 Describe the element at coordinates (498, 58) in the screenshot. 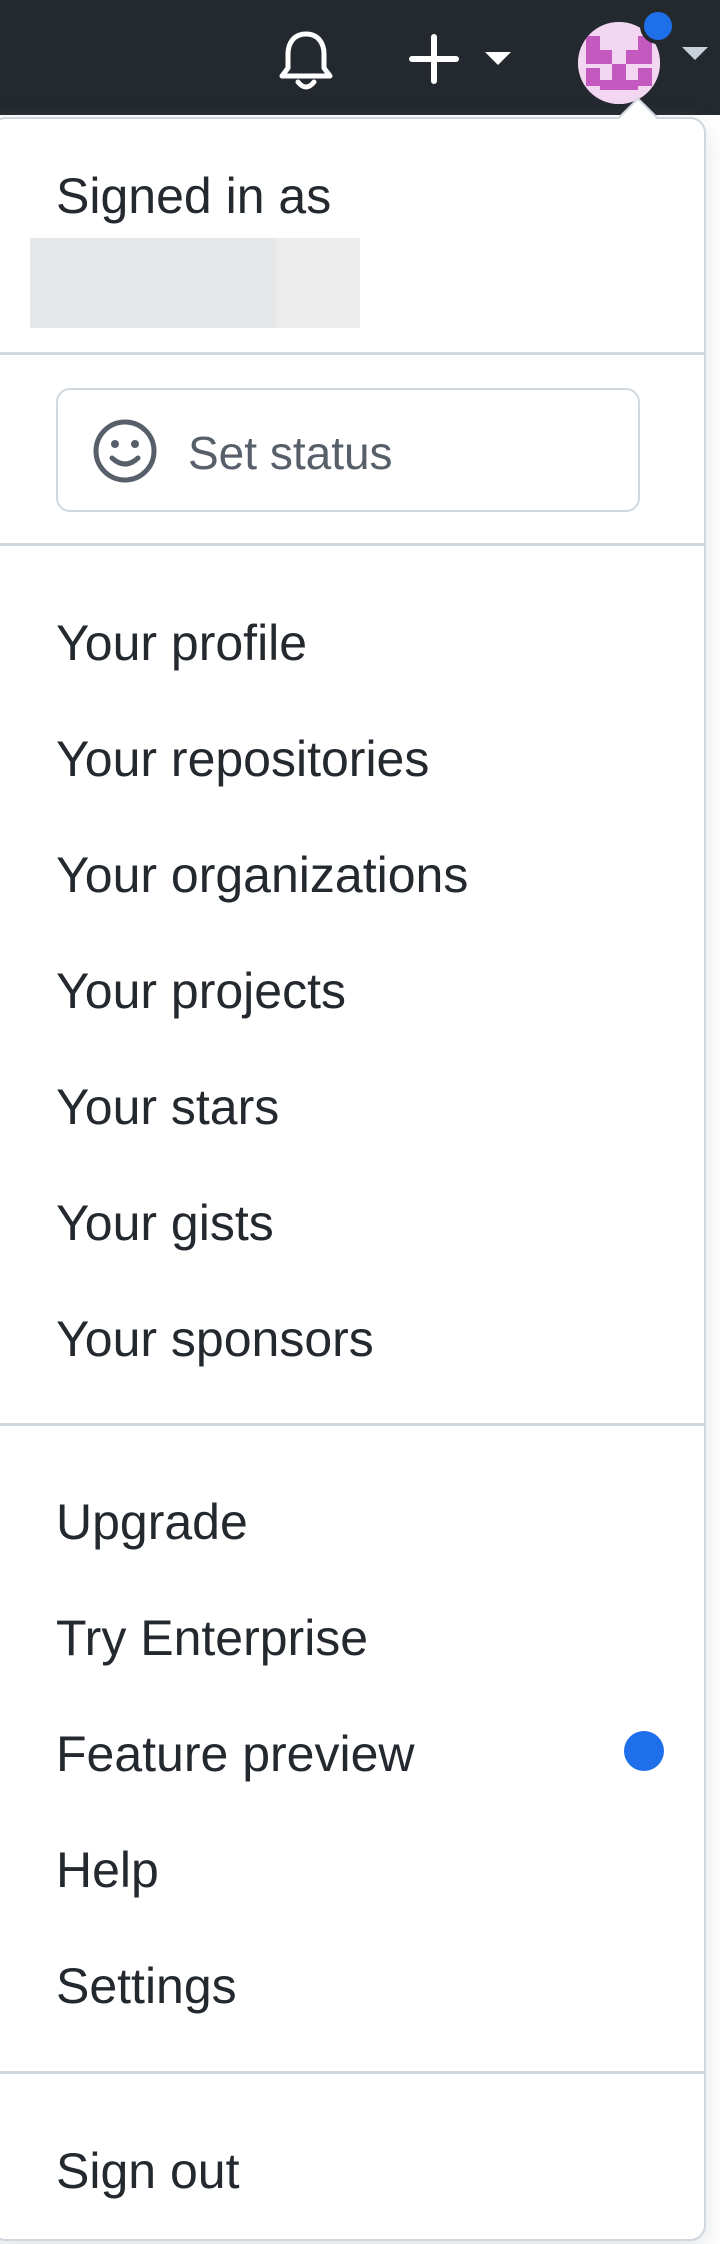

I see `create-dropdown-chevron-icon` at that location.